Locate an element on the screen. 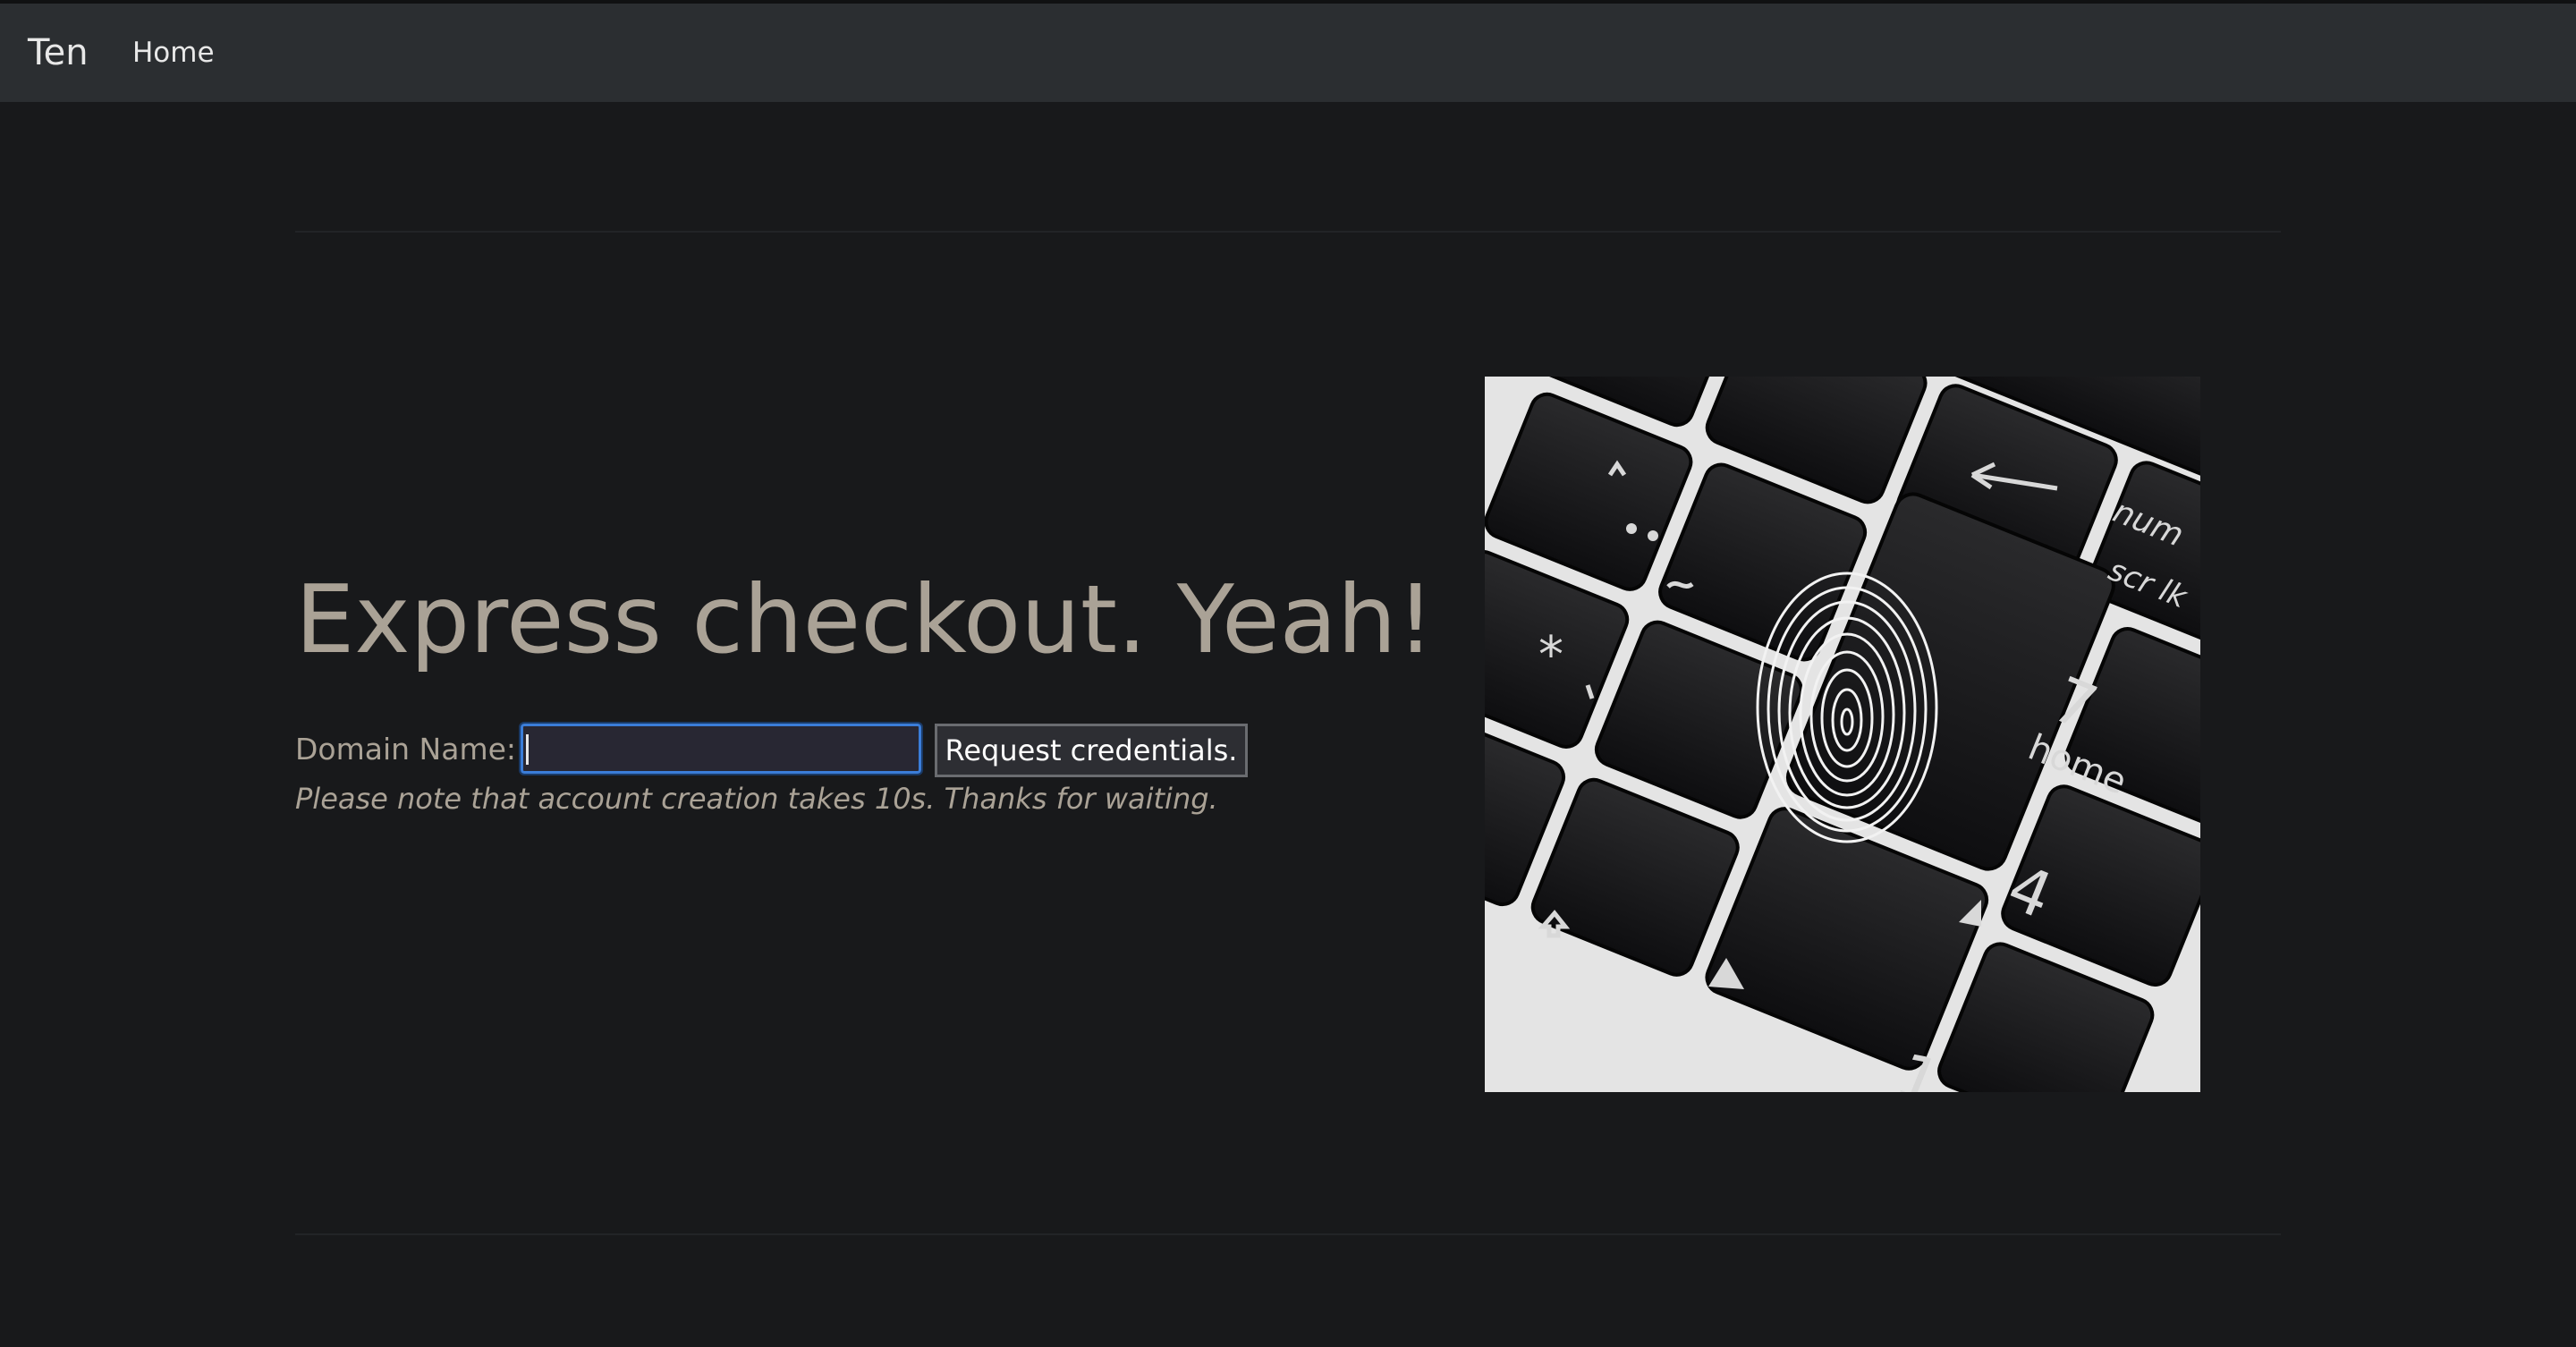  tilde-icon is located at coordinates (1680, 584).